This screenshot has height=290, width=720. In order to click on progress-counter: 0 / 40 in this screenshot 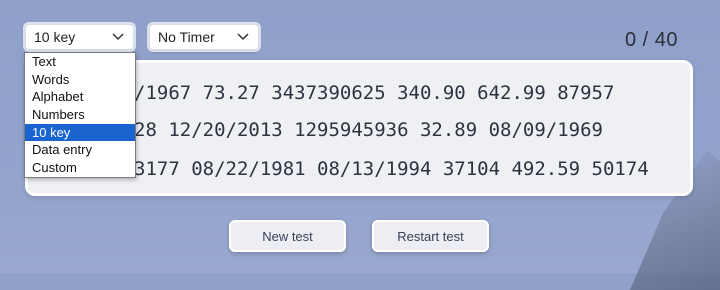, I will do `click(651, 40)`.